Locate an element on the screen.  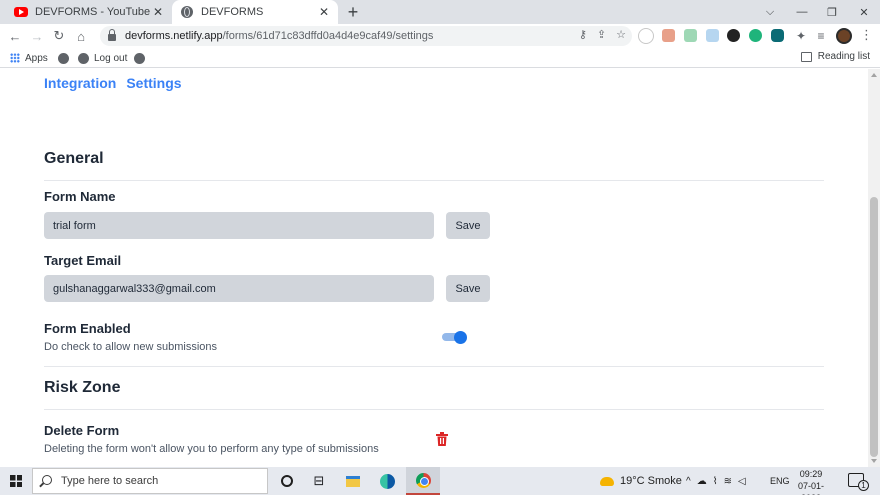
search-icon is located at coordinates (47, 480).